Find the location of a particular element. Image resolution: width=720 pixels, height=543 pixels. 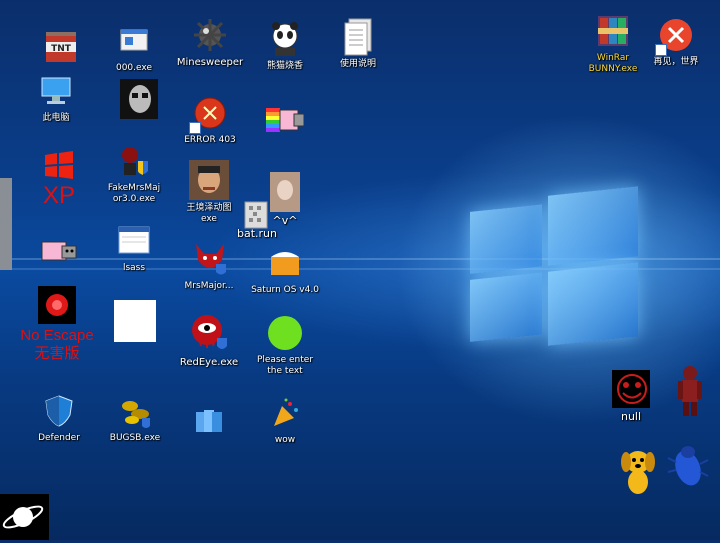

minesweeper-icon-desktop: Minesweeper is located at coordinates (210, 42).